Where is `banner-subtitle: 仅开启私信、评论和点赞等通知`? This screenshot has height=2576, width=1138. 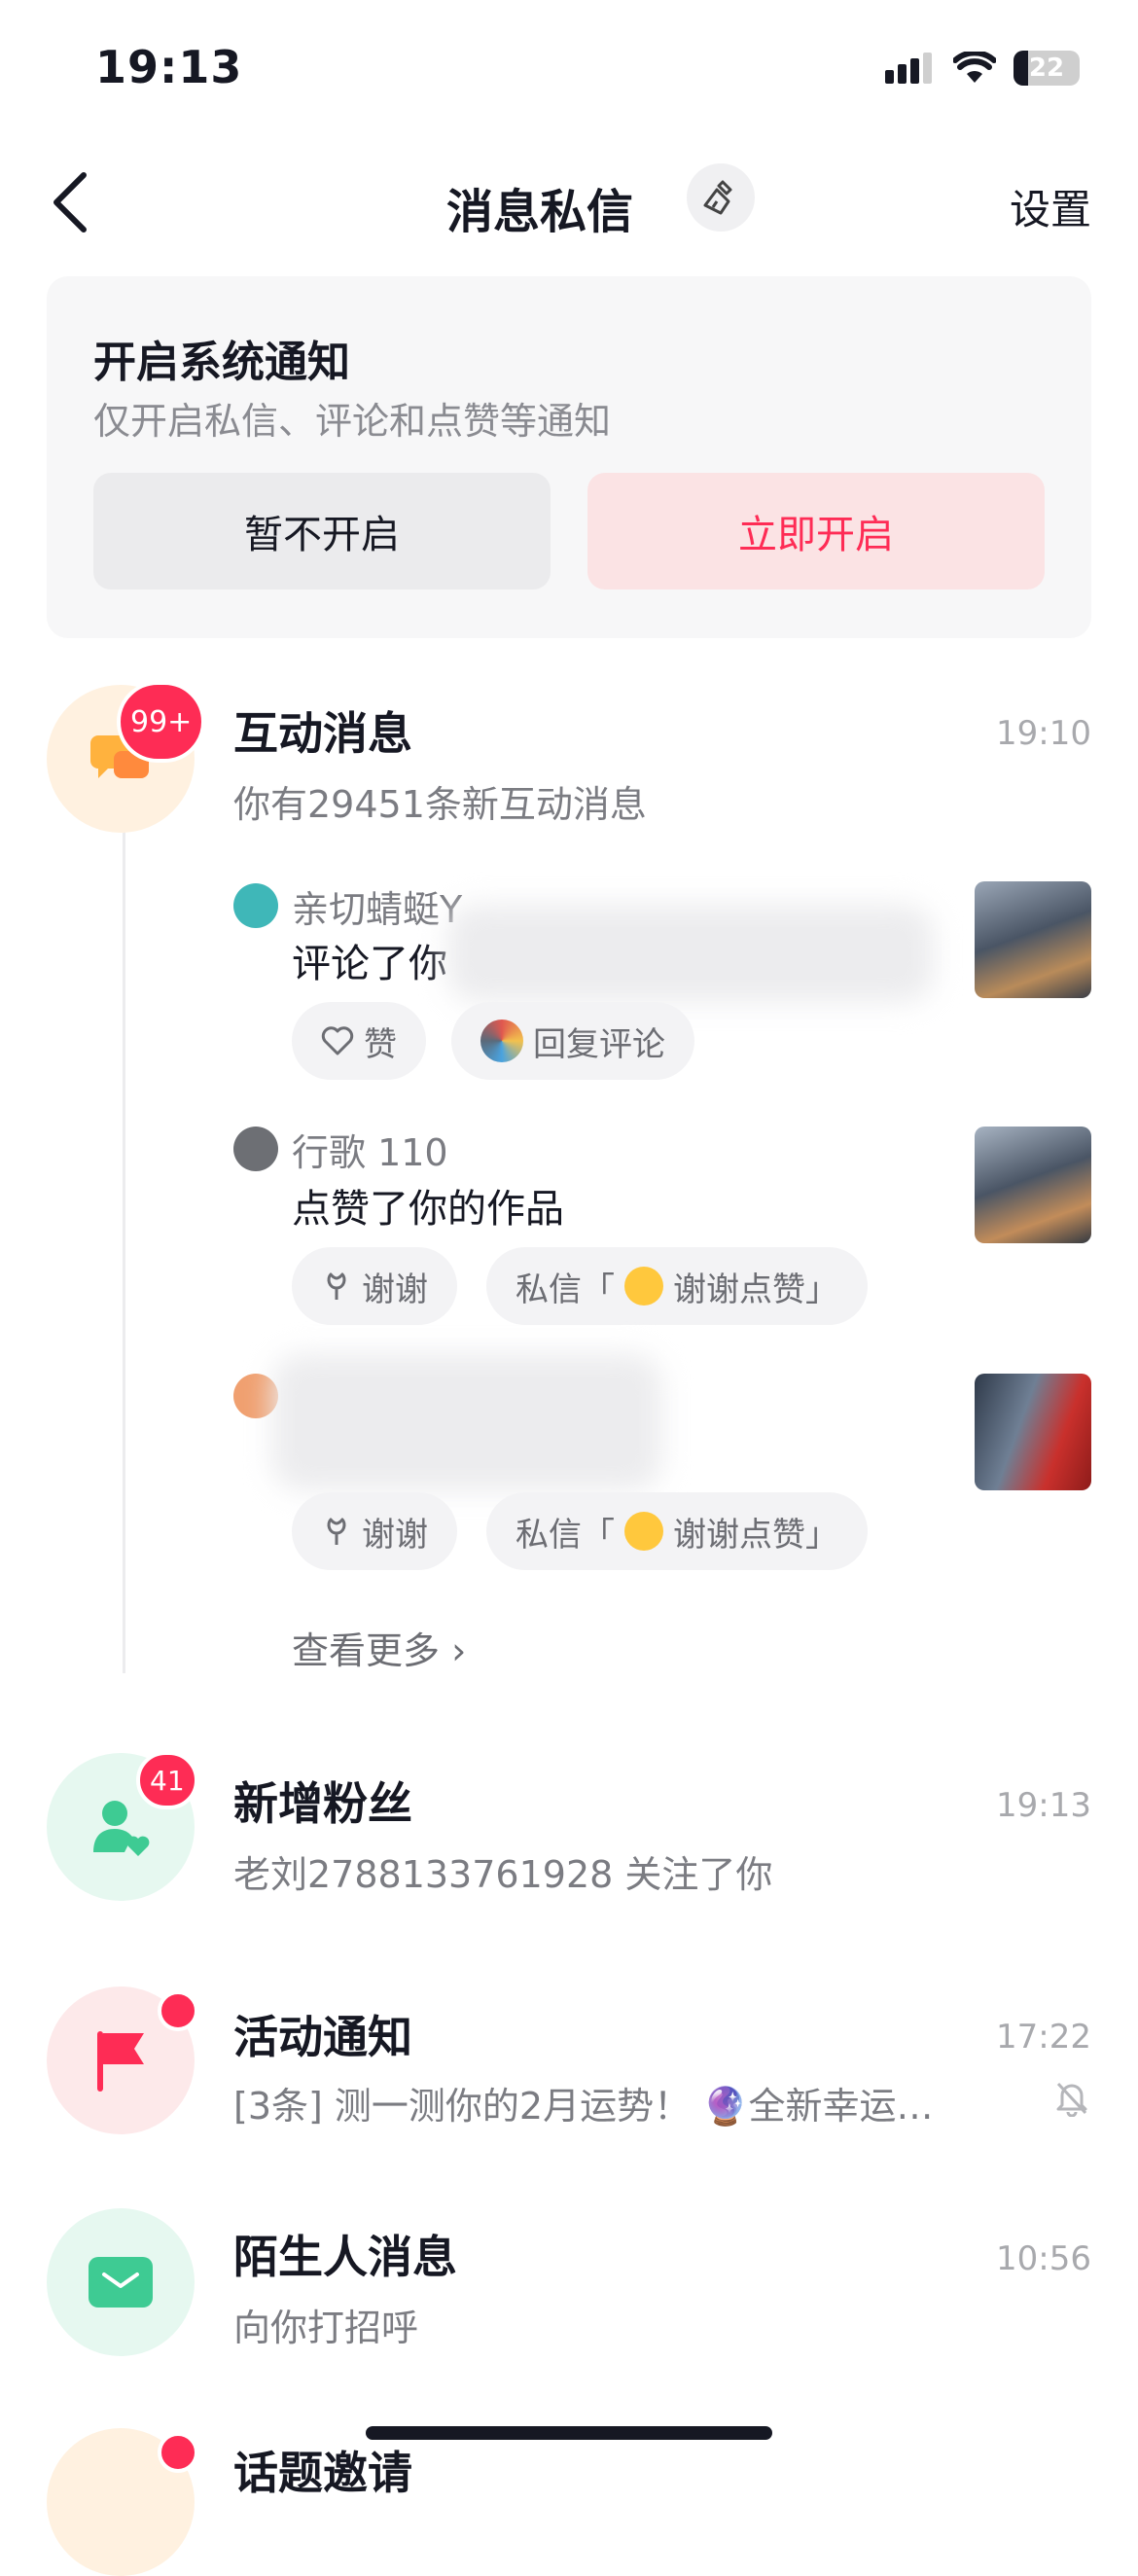 banner-subtitle: 仅开启私信、评论和点赞等通知 is located at coordinates (352, 421).